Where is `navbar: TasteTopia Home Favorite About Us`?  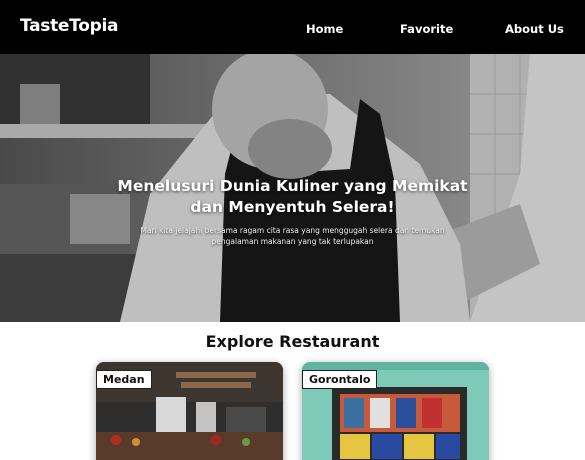
navbar: TasteTopia Home Favorite About Us is located at coordinates (292, 27).